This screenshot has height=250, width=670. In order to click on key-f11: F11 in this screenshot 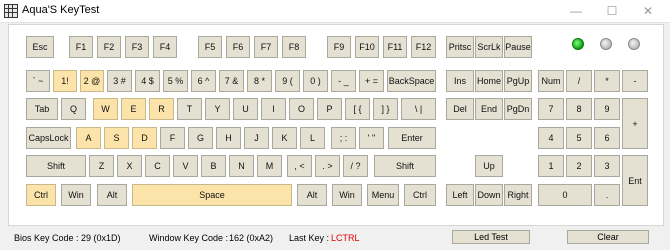, I will do `click(395, 47)`.